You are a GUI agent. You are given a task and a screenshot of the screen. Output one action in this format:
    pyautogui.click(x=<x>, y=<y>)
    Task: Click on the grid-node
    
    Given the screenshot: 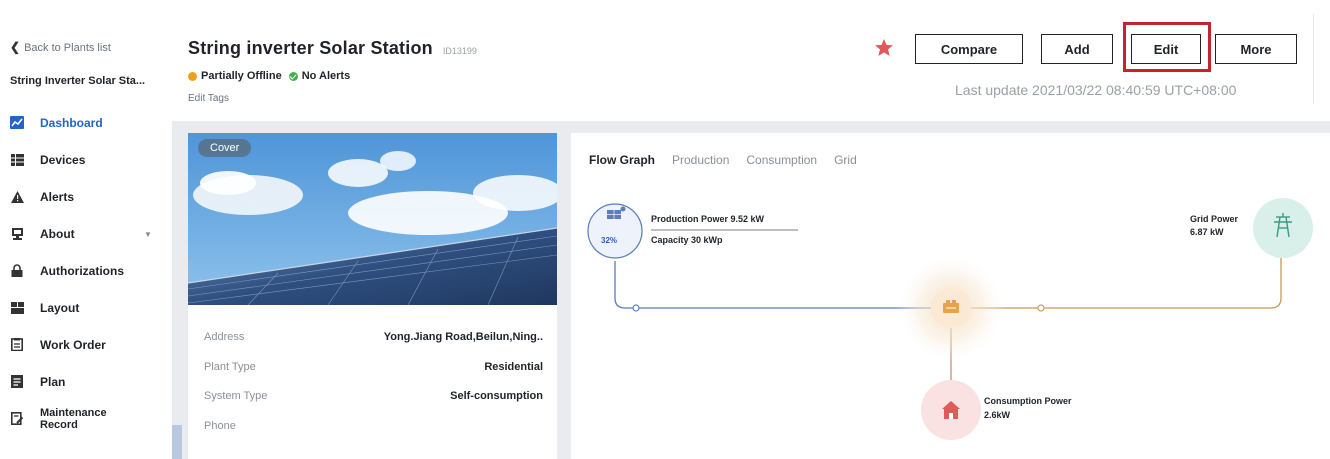 What is the action you would take?
    pyautogui.click(x=1283, y=228)
    